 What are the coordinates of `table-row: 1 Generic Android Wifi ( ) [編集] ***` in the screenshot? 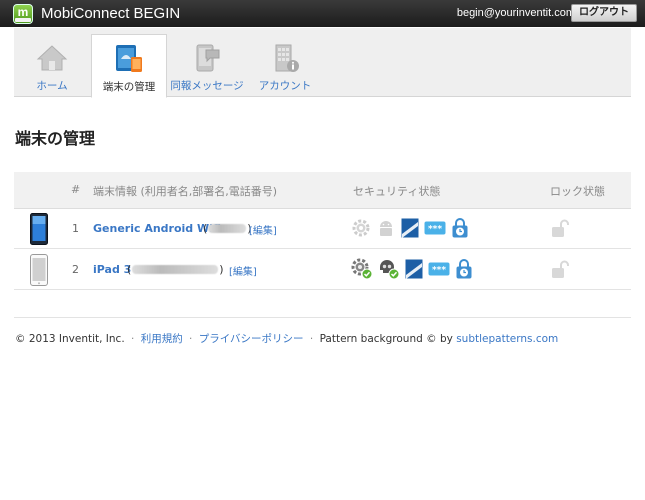 It's located at (322, 229).